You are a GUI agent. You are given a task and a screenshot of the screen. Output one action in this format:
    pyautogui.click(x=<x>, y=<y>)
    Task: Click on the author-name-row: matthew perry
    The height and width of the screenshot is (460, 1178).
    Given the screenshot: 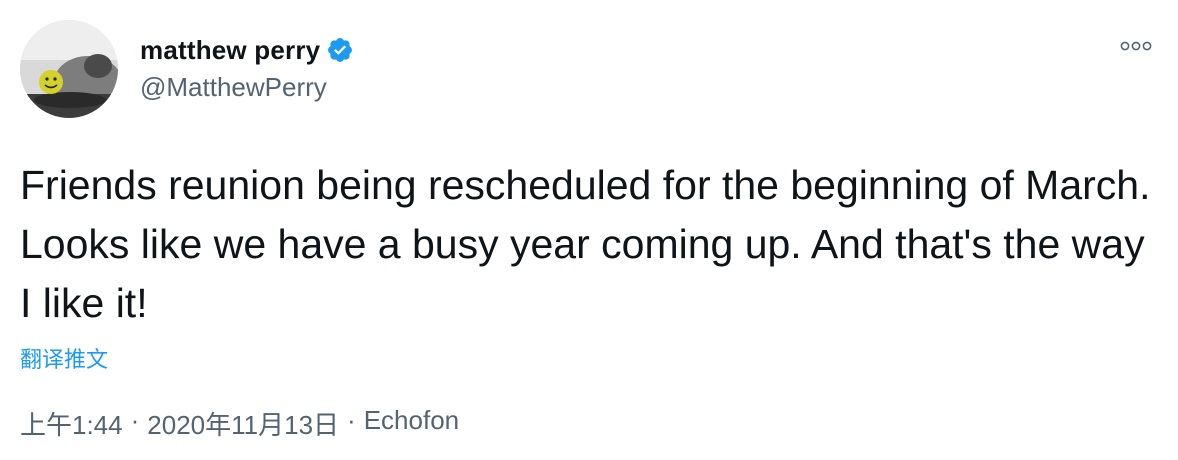 What is the action you would take?
    pyautogui.click(x=247, y=50)
    